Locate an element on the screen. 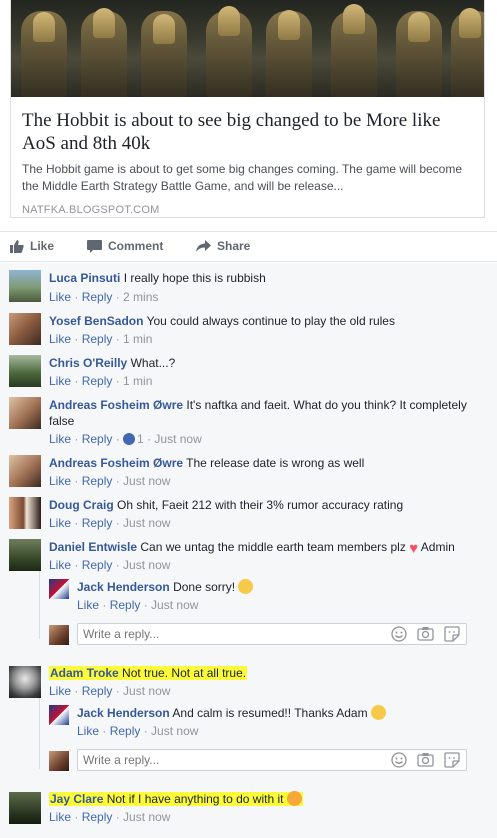 The width and height of the screenshot is (497, 838). share-button-label: Share is located at coordinates (234, 246).